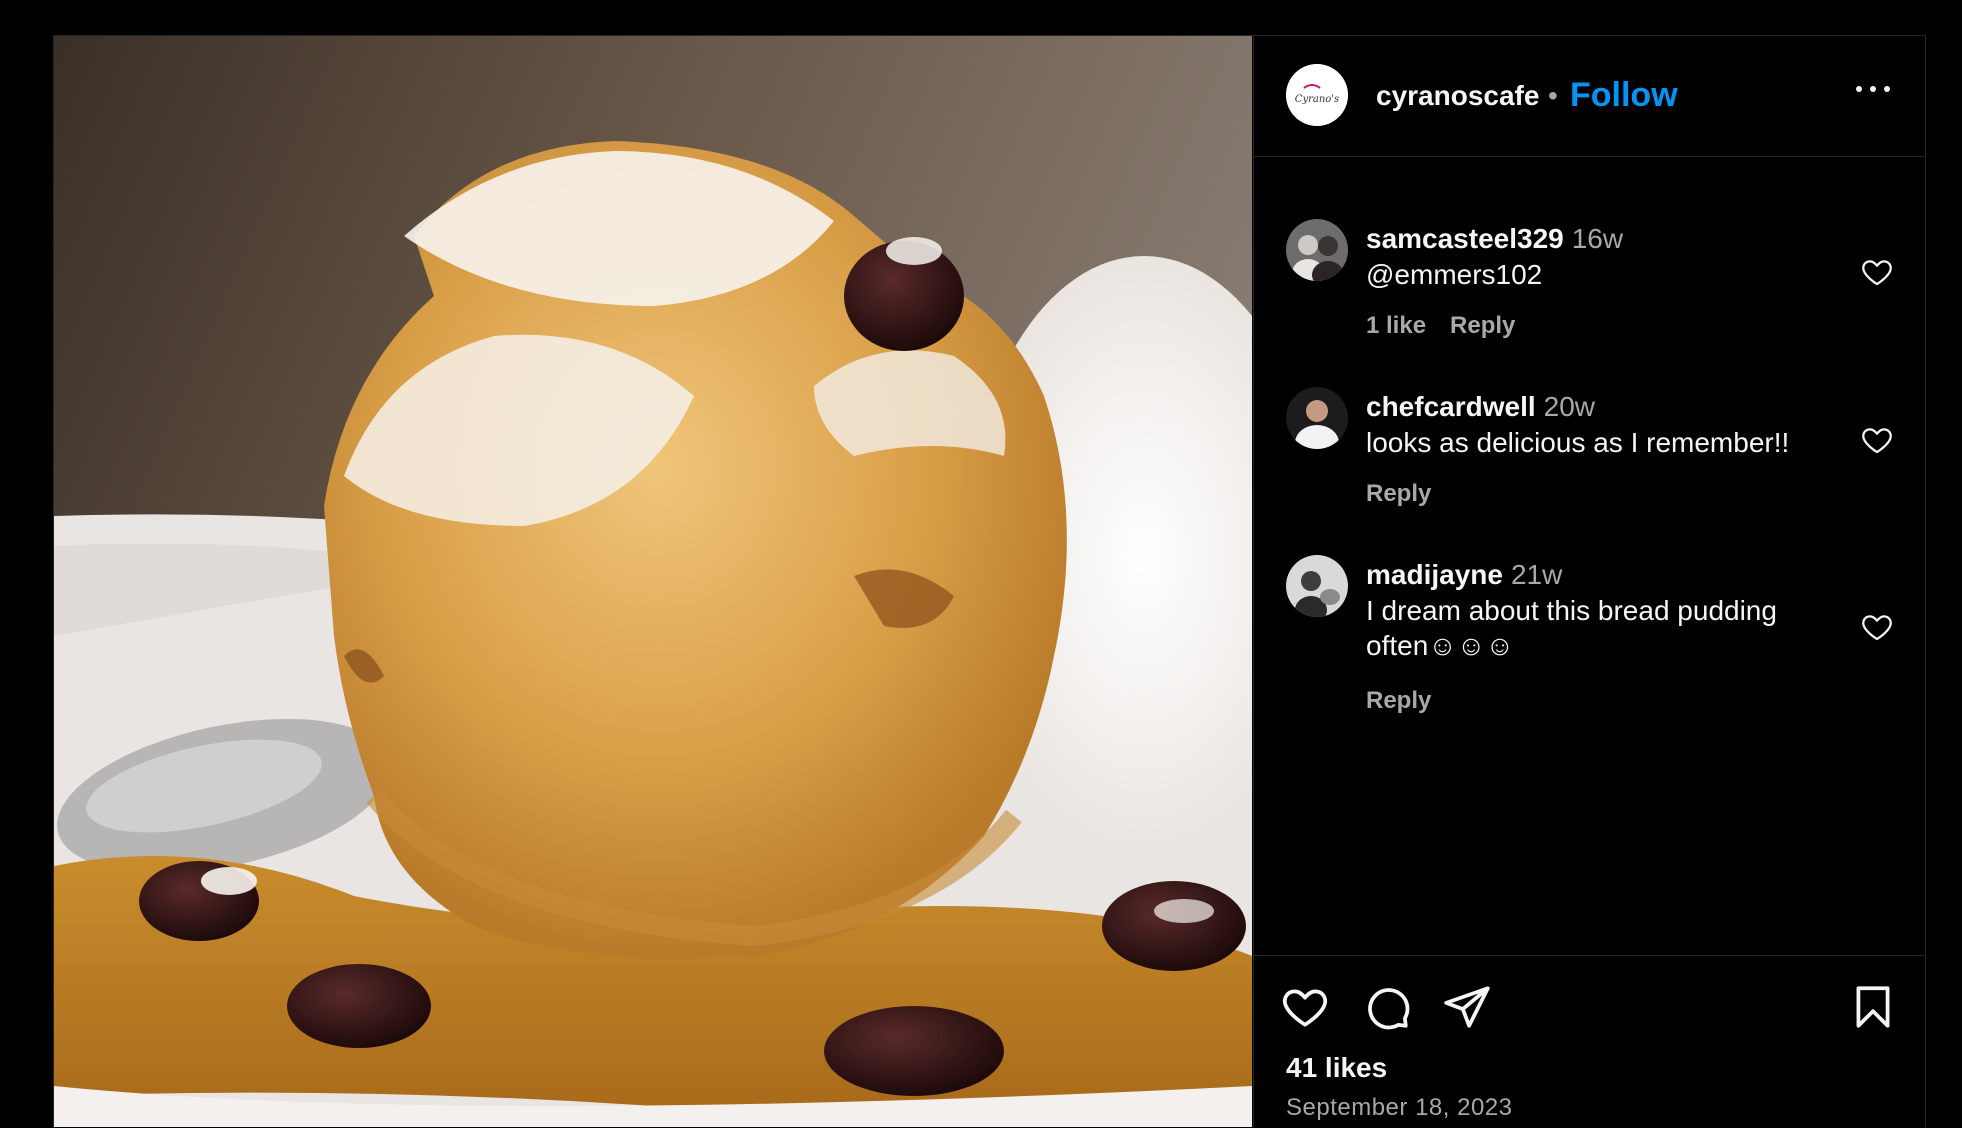 The height and width of the screenshot is (1128, 1962). Describe the element at coordinates (1465, 238) in the screenshot. I see `comment-username: samcasteel329` at that location.